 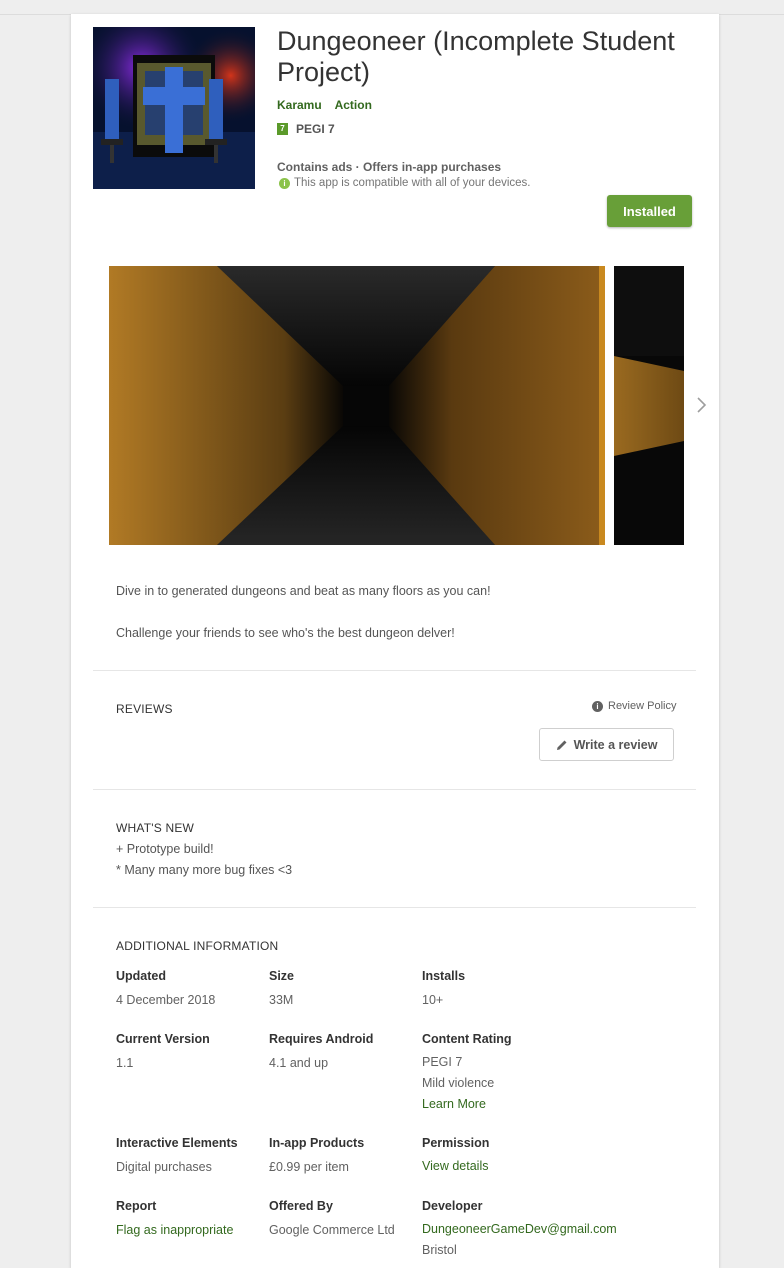 What do you see at coordinates (299, 105) in the screenshot?
I see `developer-link: Karamu` at bounding box center [299, 105].